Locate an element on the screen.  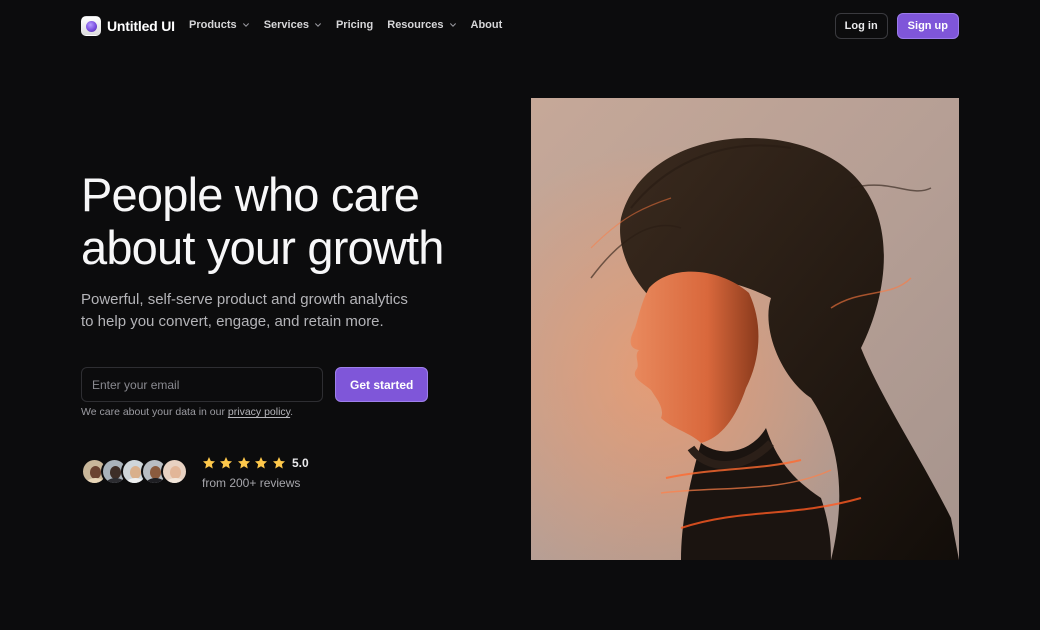
get-started-button: Get started is located at coordinates (382, 384).